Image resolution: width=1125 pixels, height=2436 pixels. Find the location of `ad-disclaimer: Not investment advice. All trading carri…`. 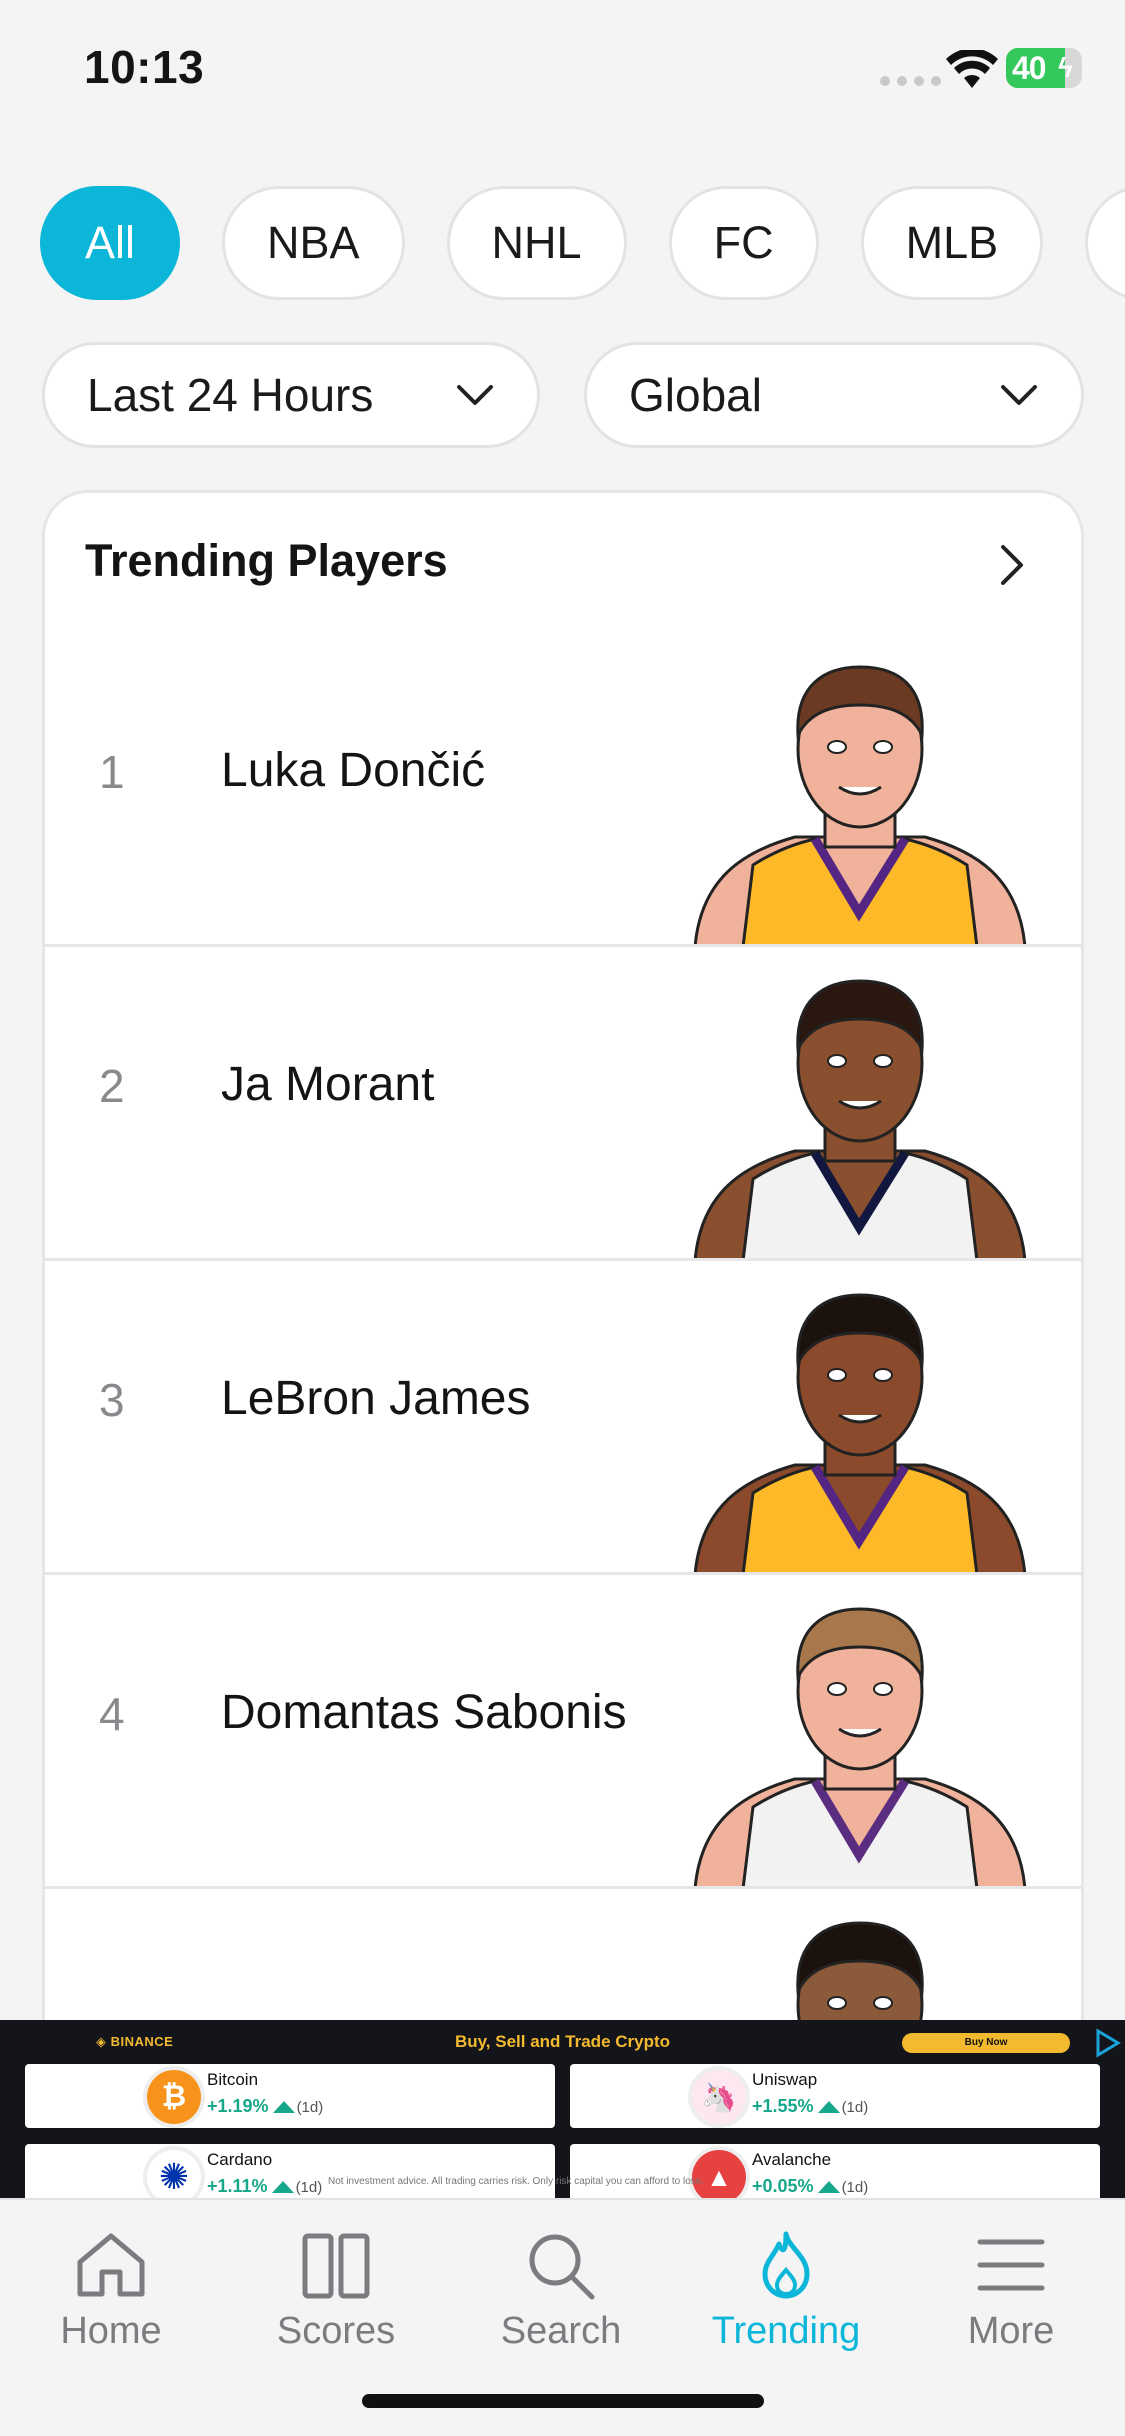

ad-disclaimer: Not investment advice. All trading carri… is located at coordinates (516, 2181).